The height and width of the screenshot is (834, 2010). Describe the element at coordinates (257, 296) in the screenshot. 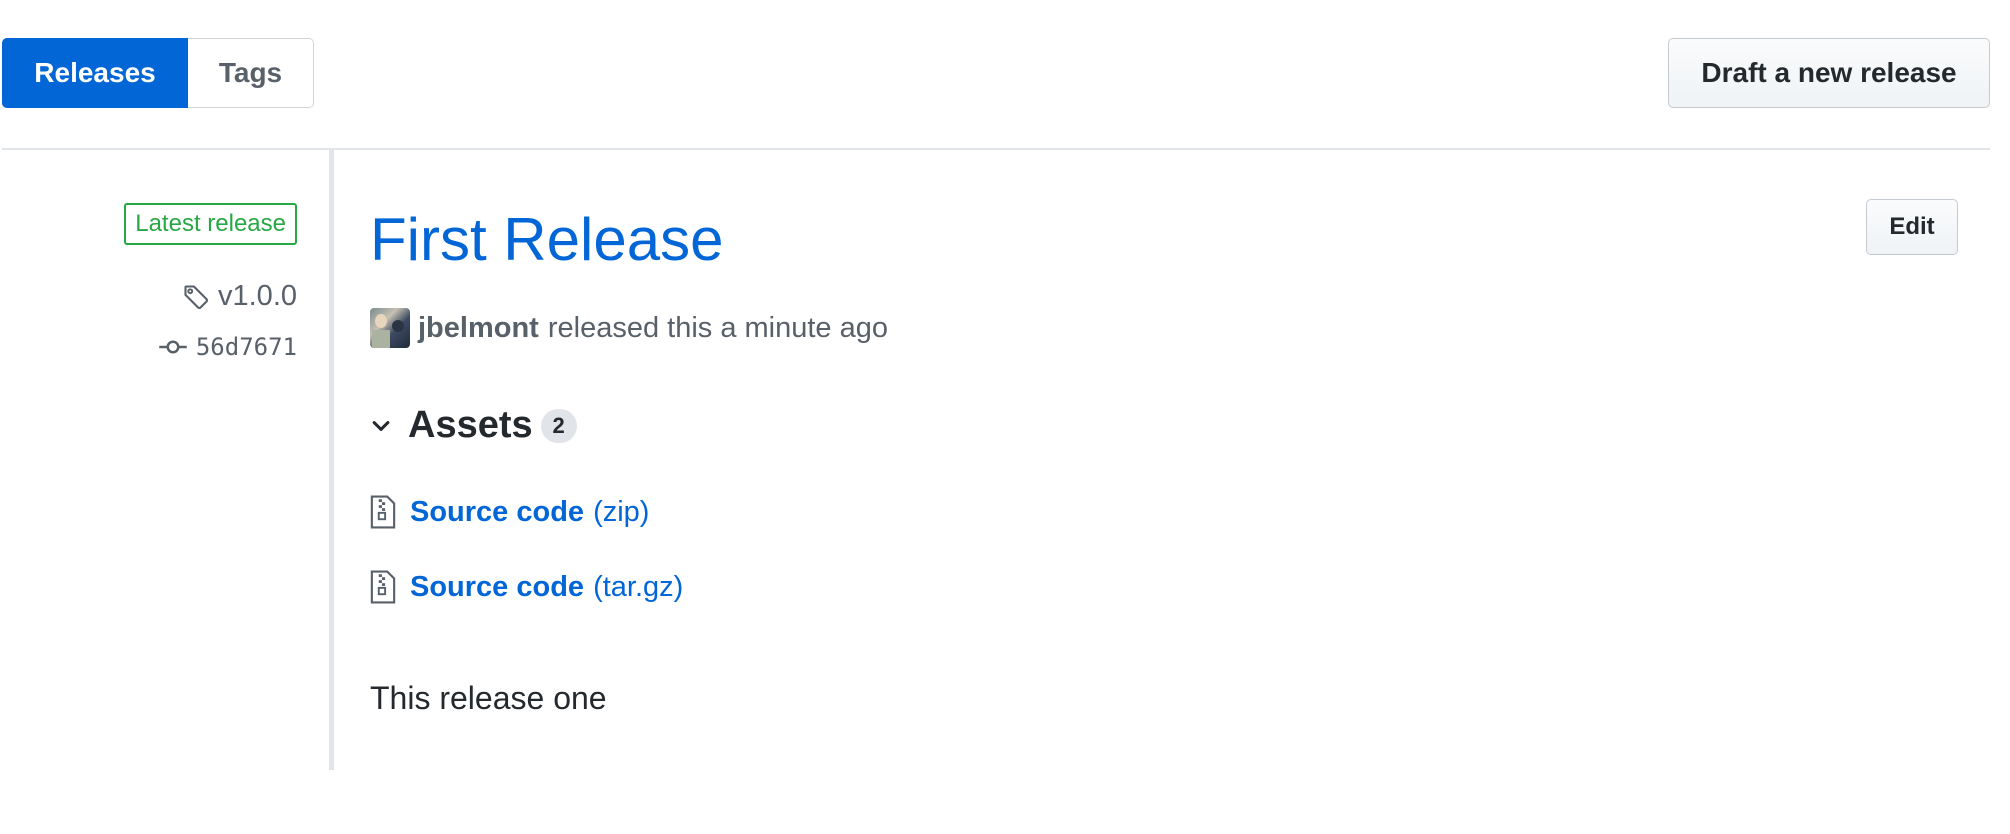

I see `release-tag-label: v1.0.0` at that location.